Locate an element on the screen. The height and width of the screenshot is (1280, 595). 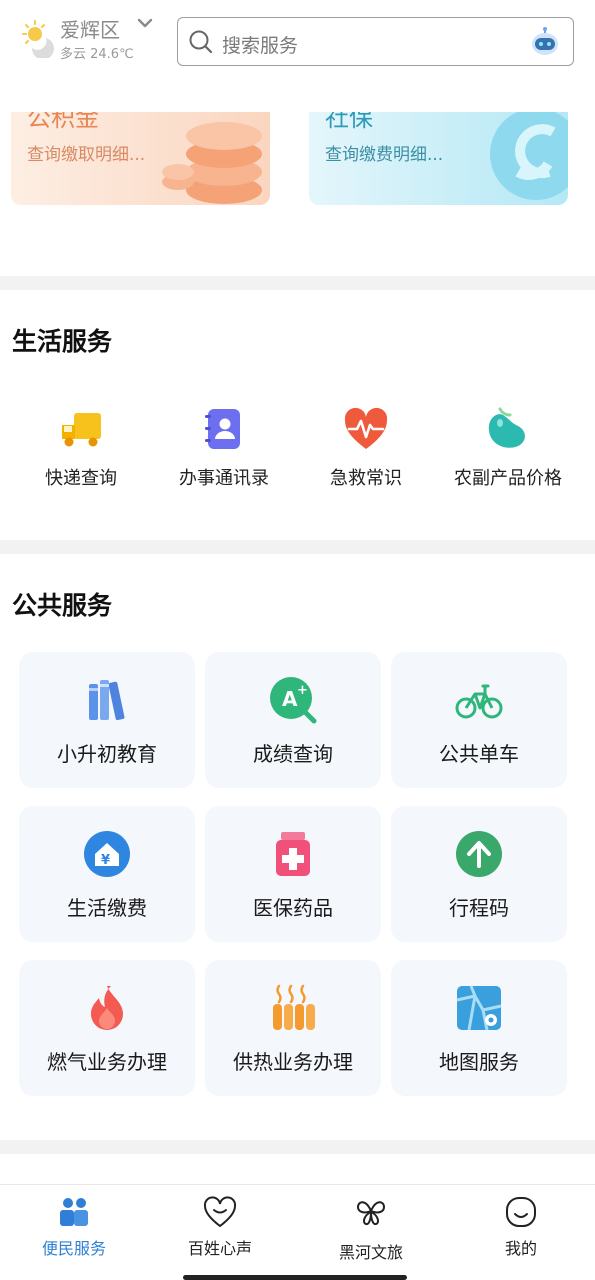
heart-chat-icon is located at coordinates (220, 1212).